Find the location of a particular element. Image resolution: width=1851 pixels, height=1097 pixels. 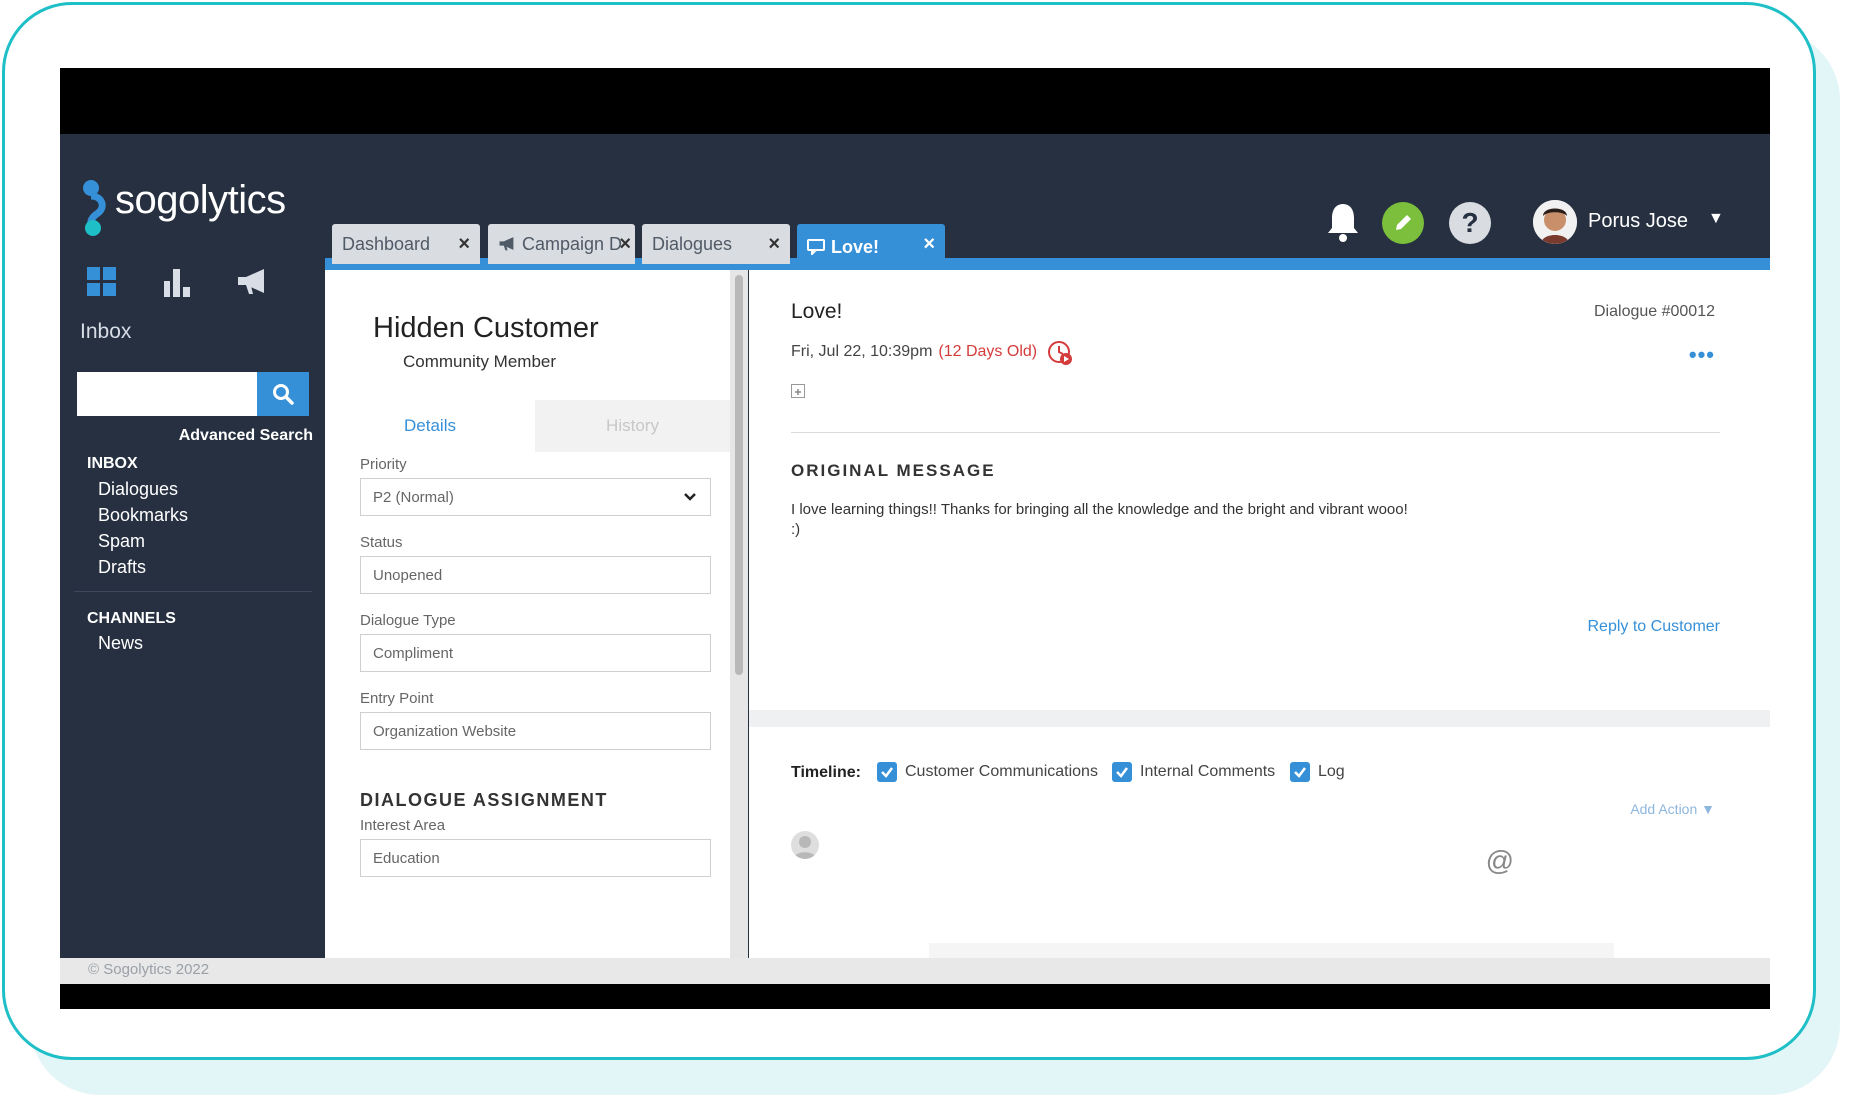

overdue-clock-icon is located at coordinates (1060, 353).